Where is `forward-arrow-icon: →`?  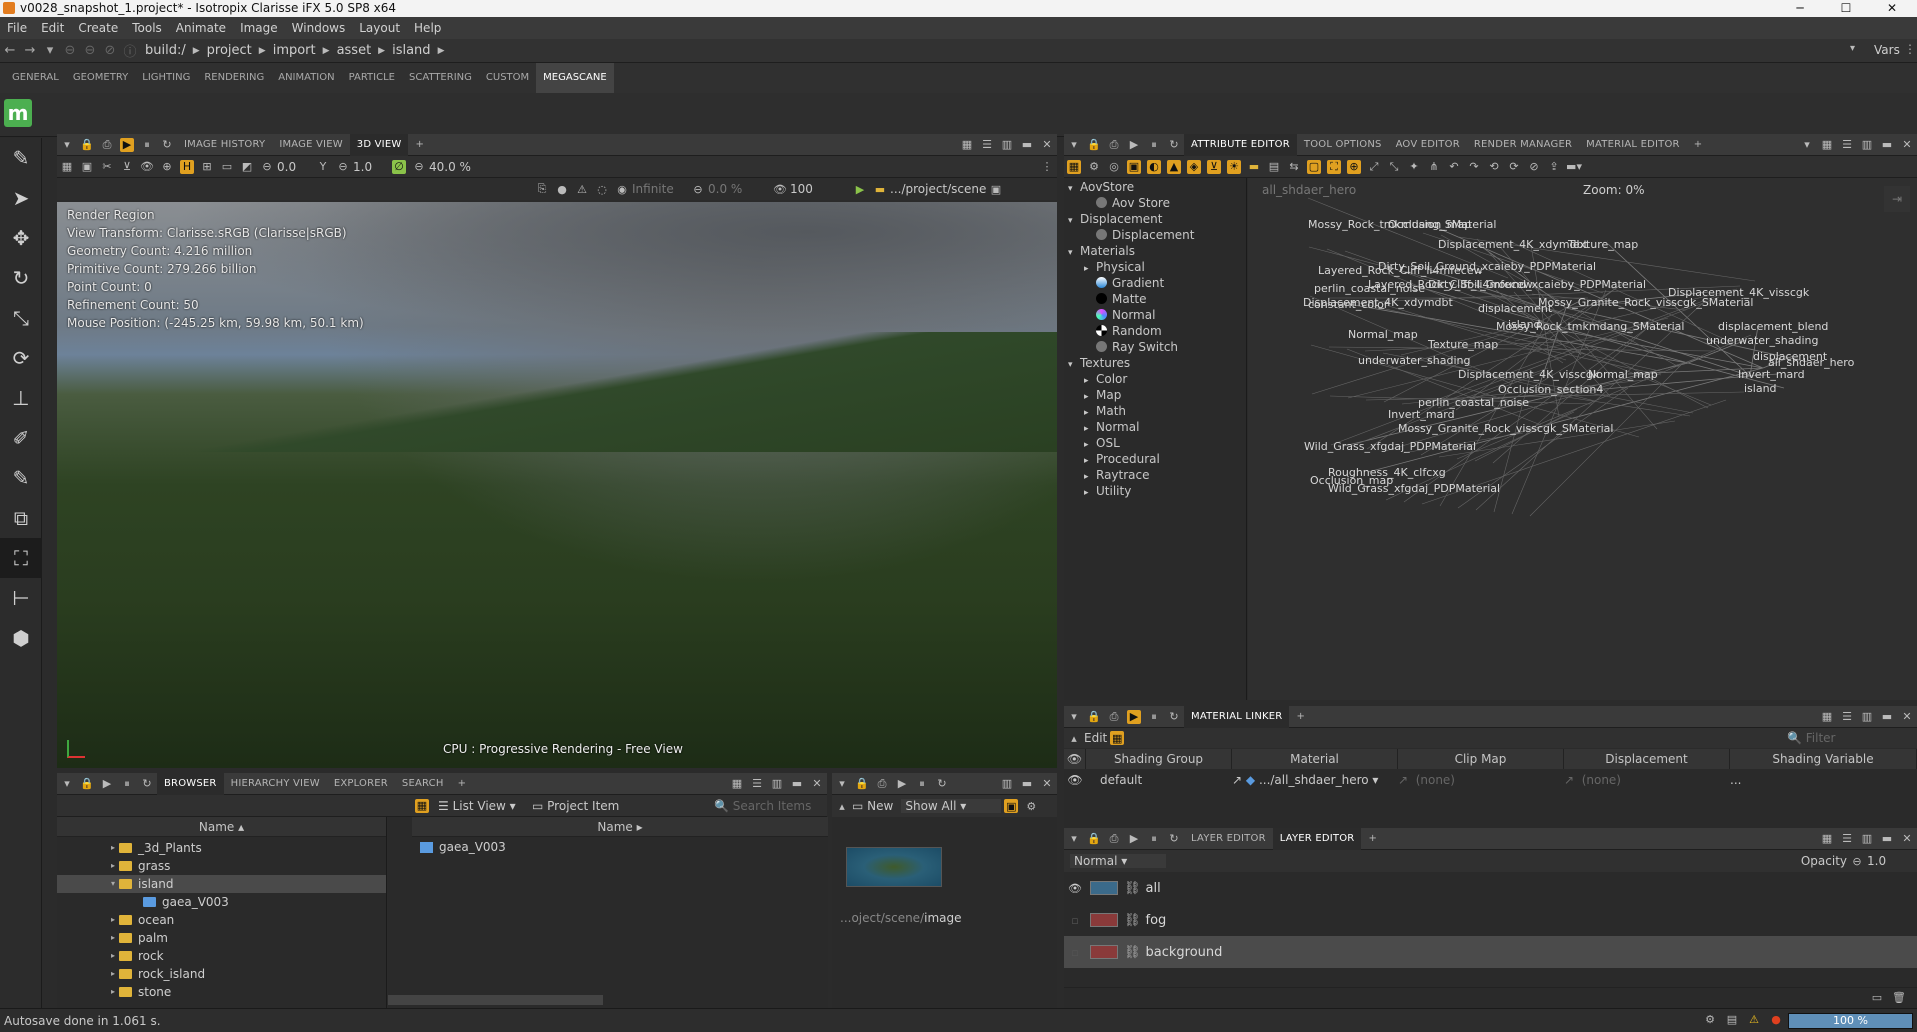 forward-arrow-icon: → is located at coordinates (30, 50).